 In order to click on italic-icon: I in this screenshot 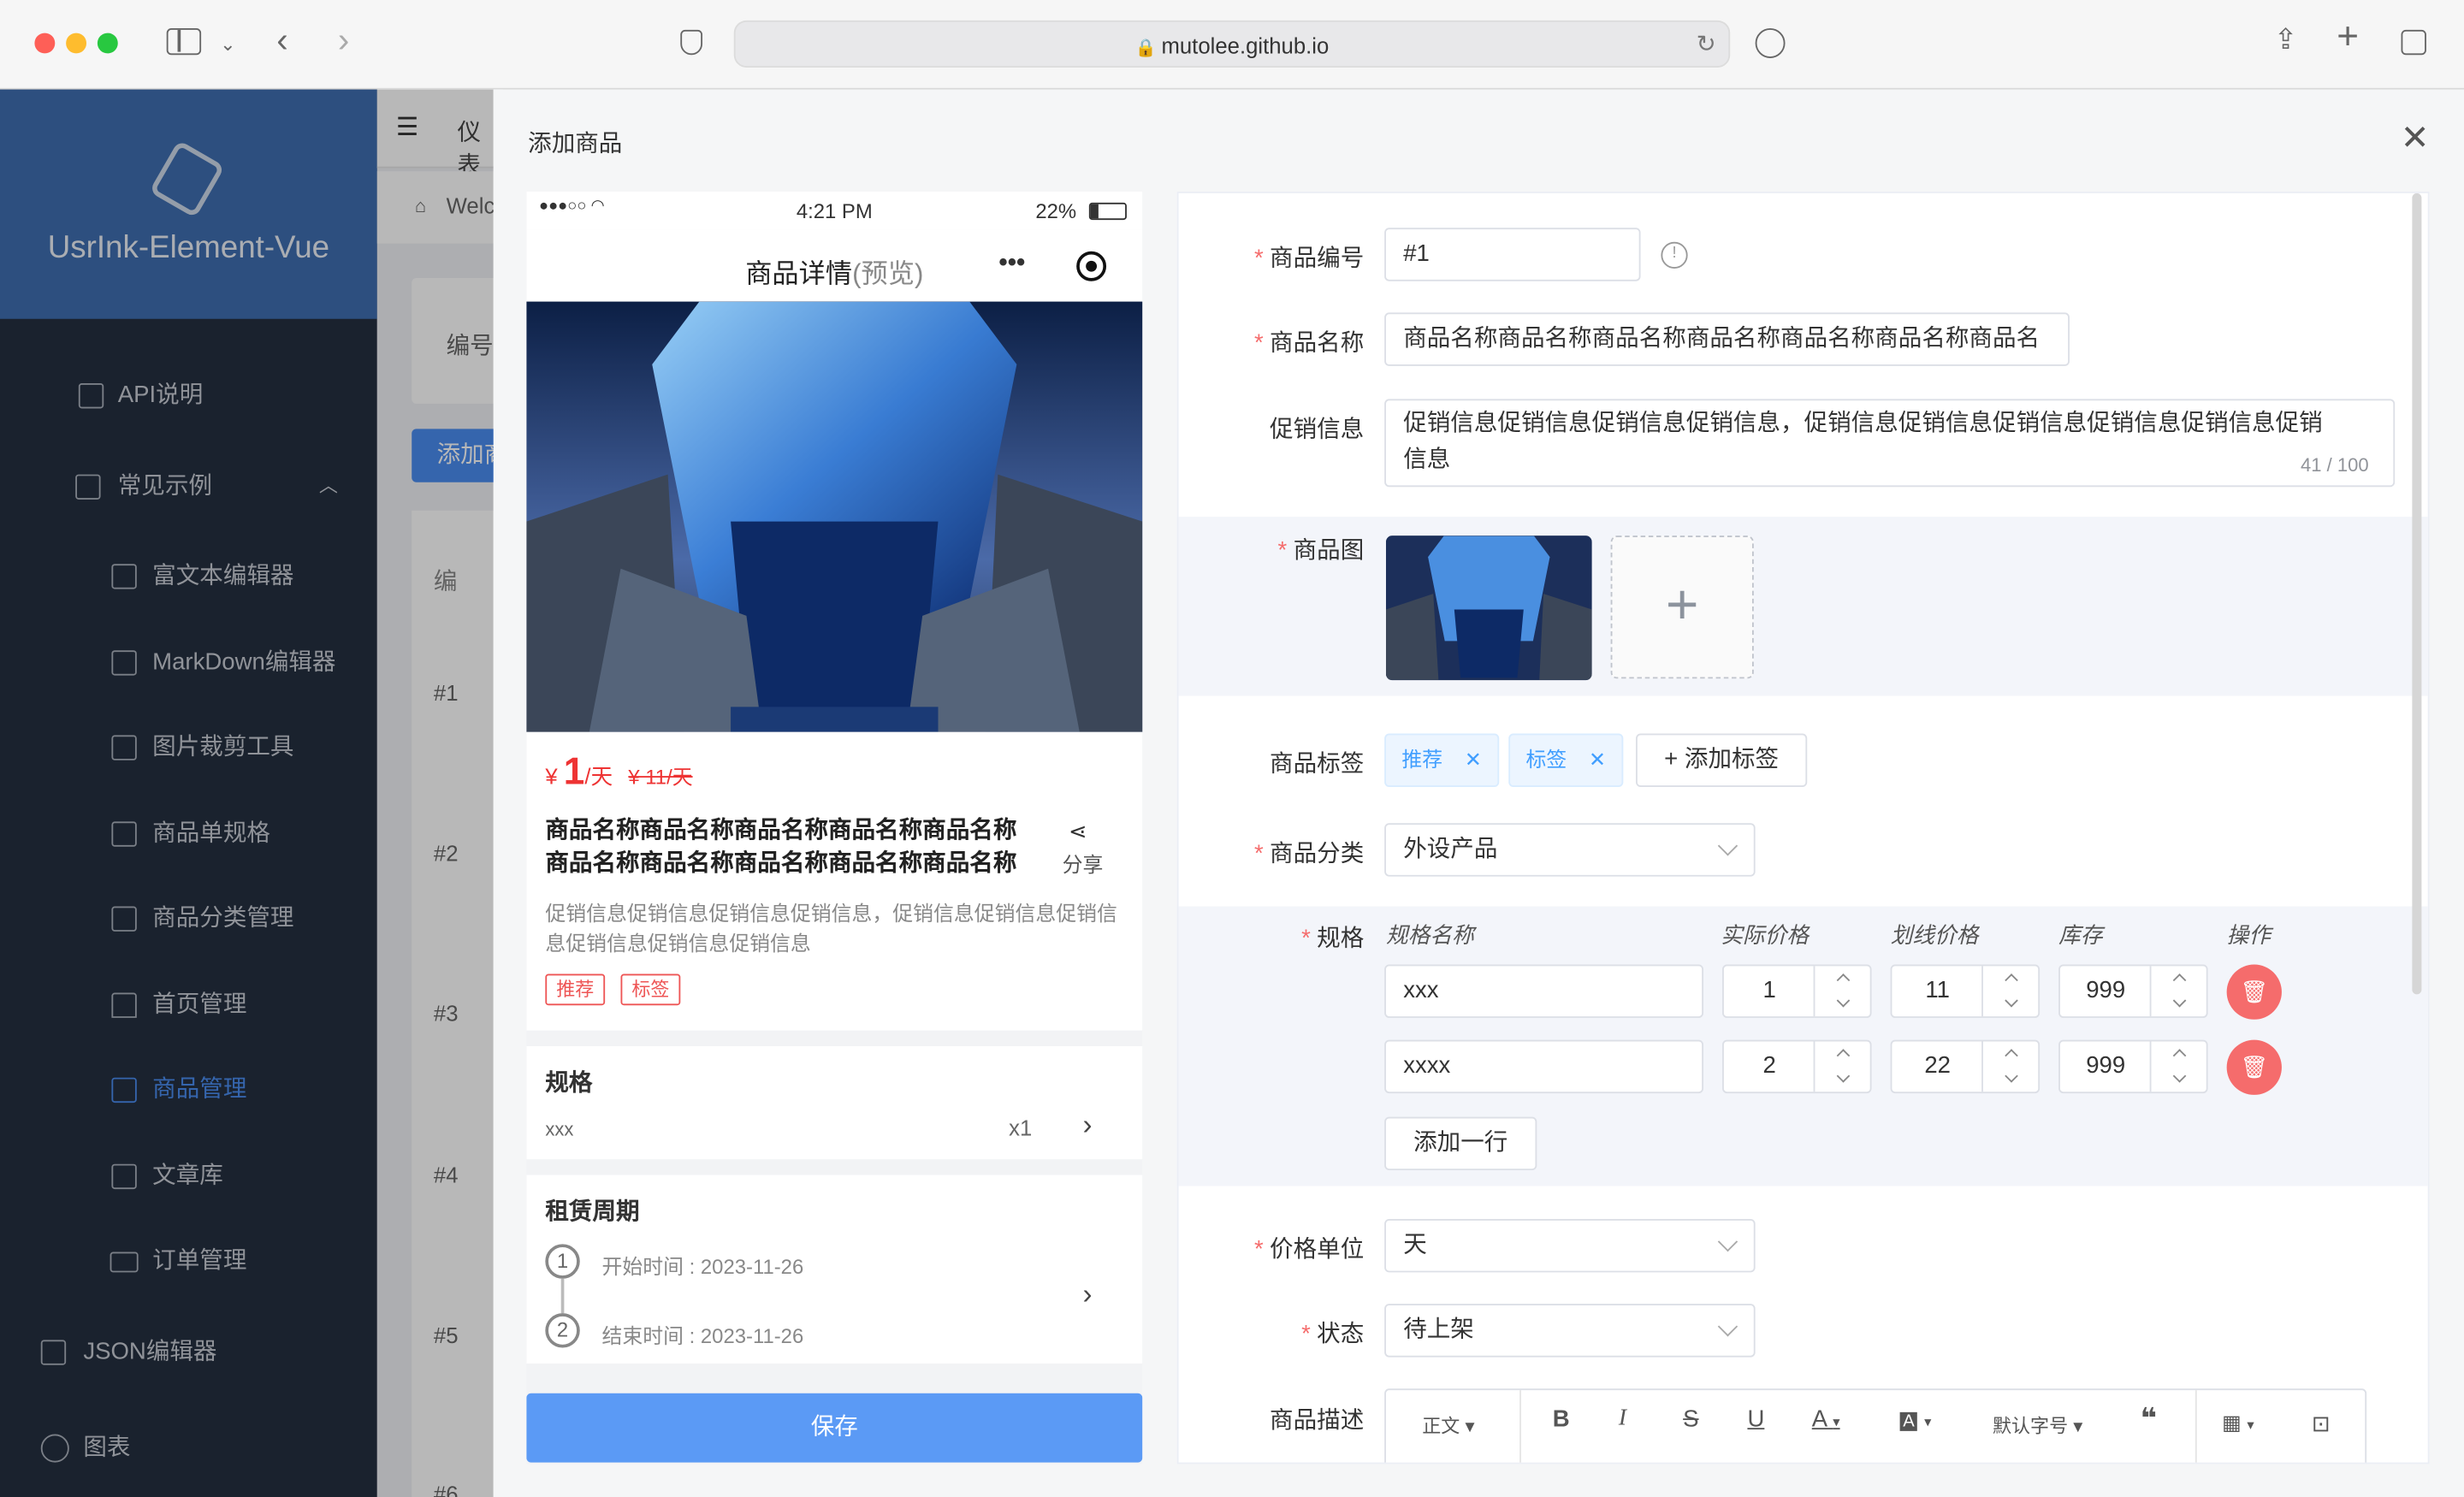, I will do `click(1622, 1418)`.